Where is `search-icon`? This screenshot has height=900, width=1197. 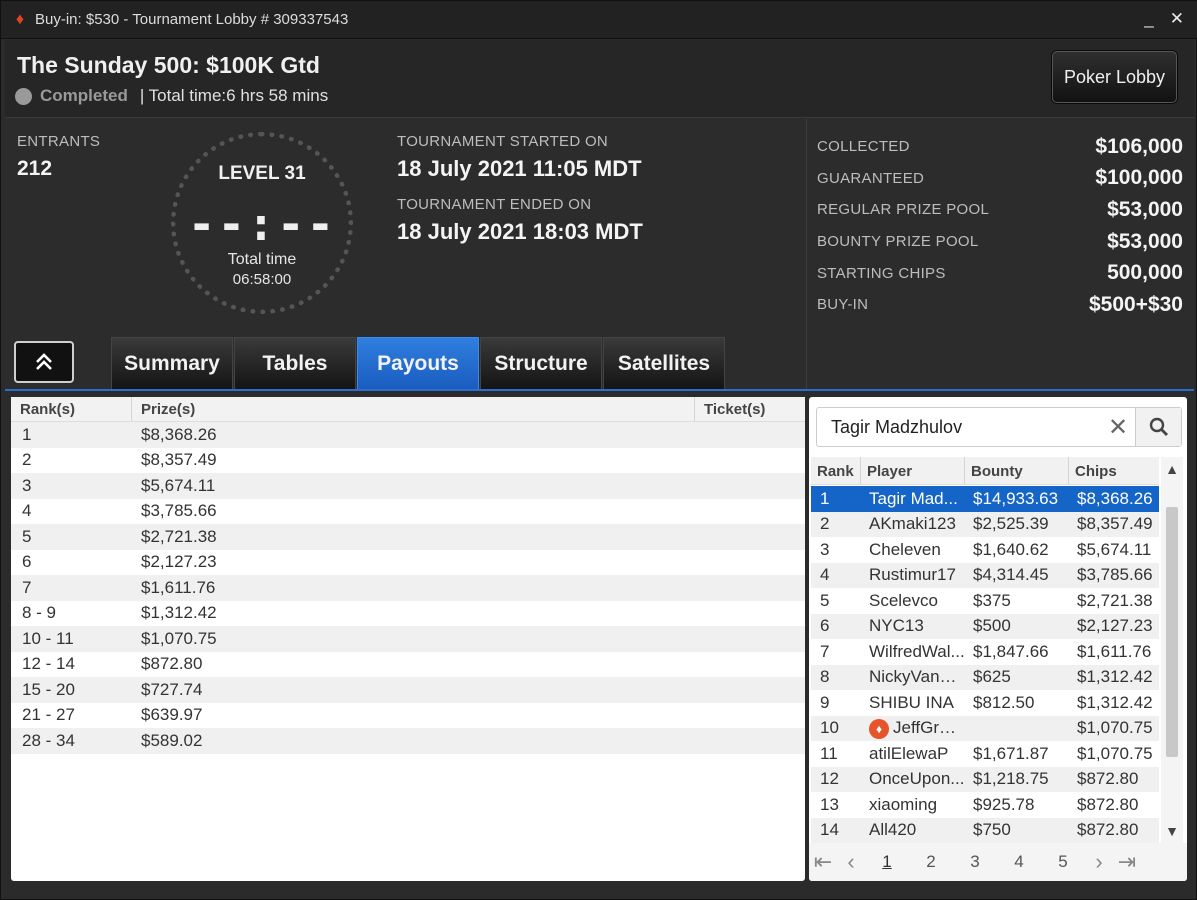
search-icon is located at coordinates (1158, 426).